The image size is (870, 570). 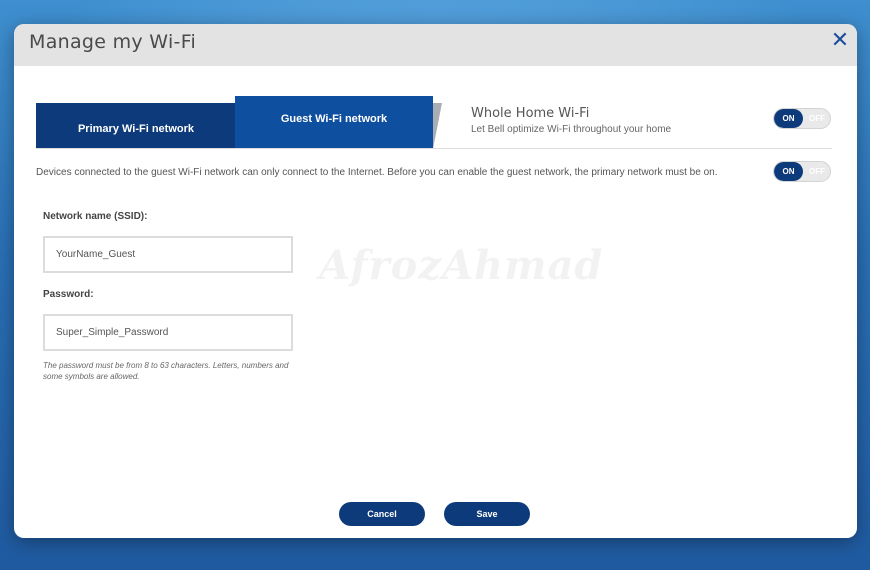 I want to click on tab-guest-wifi: Guest Wi-Fi network, so click(x=334, y=122).